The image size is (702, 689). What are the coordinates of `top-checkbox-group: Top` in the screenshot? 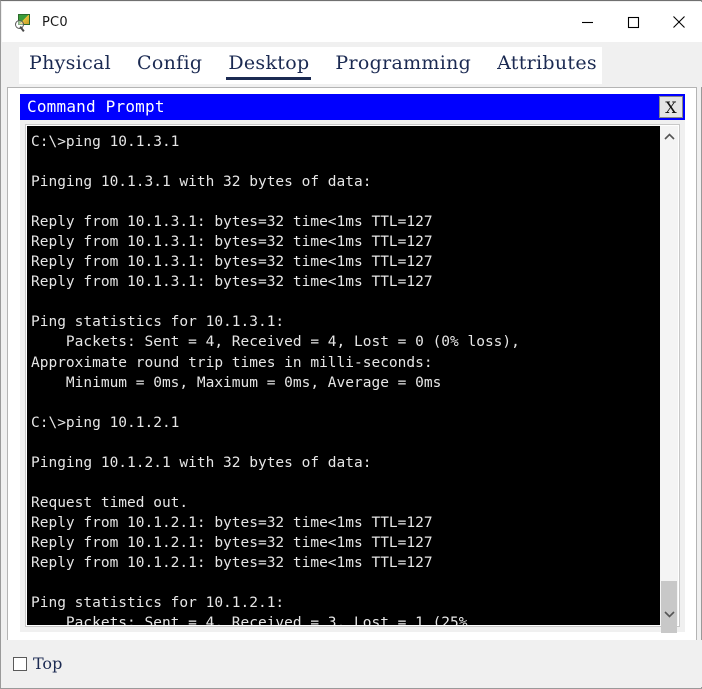 It's located at (37, 663).